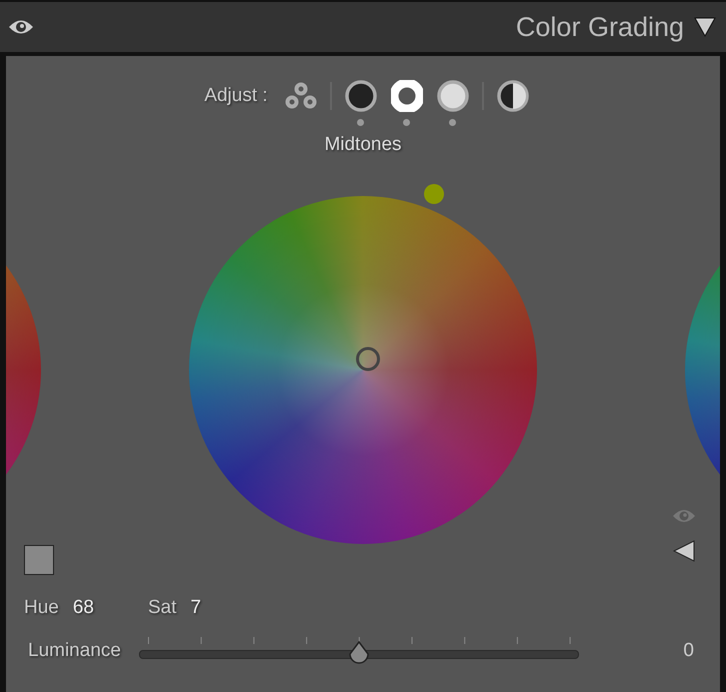 Image resolution: width=726 pixels, height=692 pixels. I want to click on collapse-triangle-icon, so click(705, 27).